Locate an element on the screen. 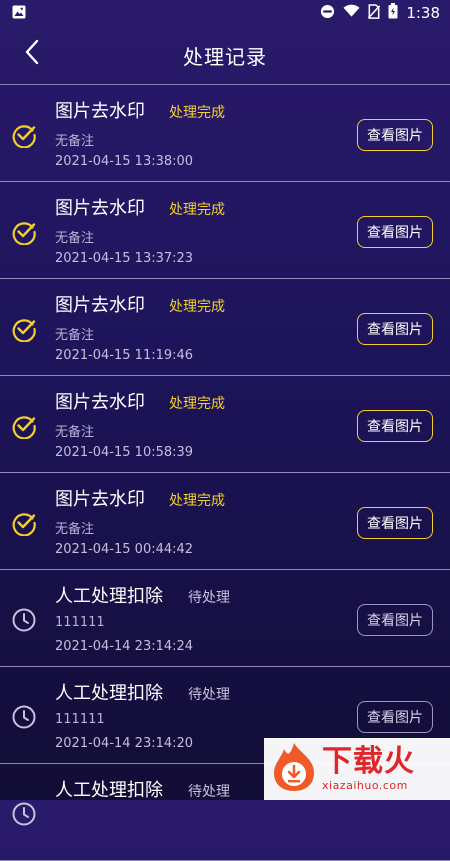  record-row: 图片去水印 处理完成无备注 2021-04-15 00:44:42 查看图片 is located at coordinates (225, 521).